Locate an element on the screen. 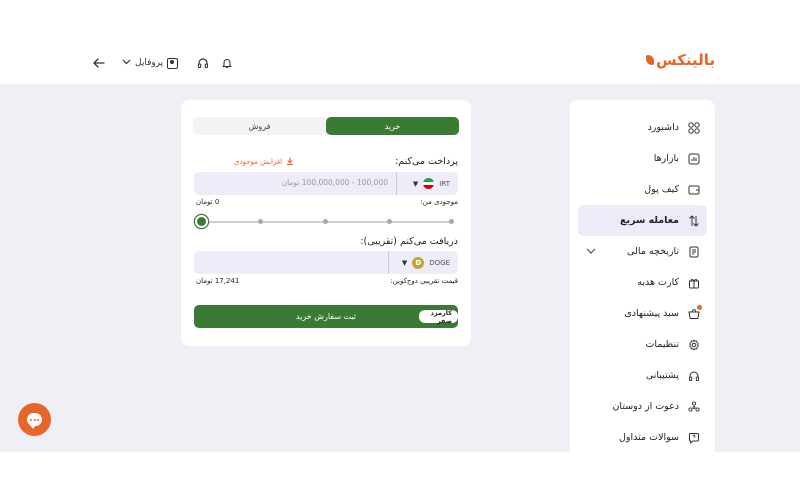 The width and height of the screenshot is (800, 500). brand-logo: بالینکس is located at coordinates (680, 60).